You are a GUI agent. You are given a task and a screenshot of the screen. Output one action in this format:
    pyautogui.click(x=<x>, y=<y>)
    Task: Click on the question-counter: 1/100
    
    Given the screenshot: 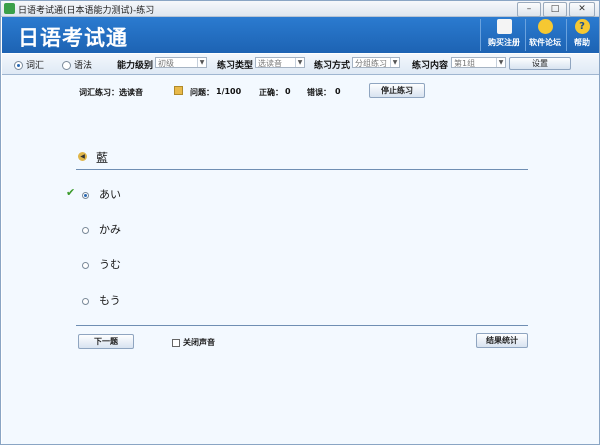 What is the action you would take?
    pyautogui.click(x=229, y=91)
    